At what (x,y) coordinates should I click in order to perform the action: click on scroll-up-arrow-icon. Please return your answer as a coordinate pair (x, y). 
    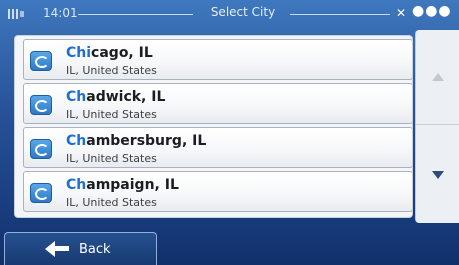
    Looking at the image, I should click on (438, 77).